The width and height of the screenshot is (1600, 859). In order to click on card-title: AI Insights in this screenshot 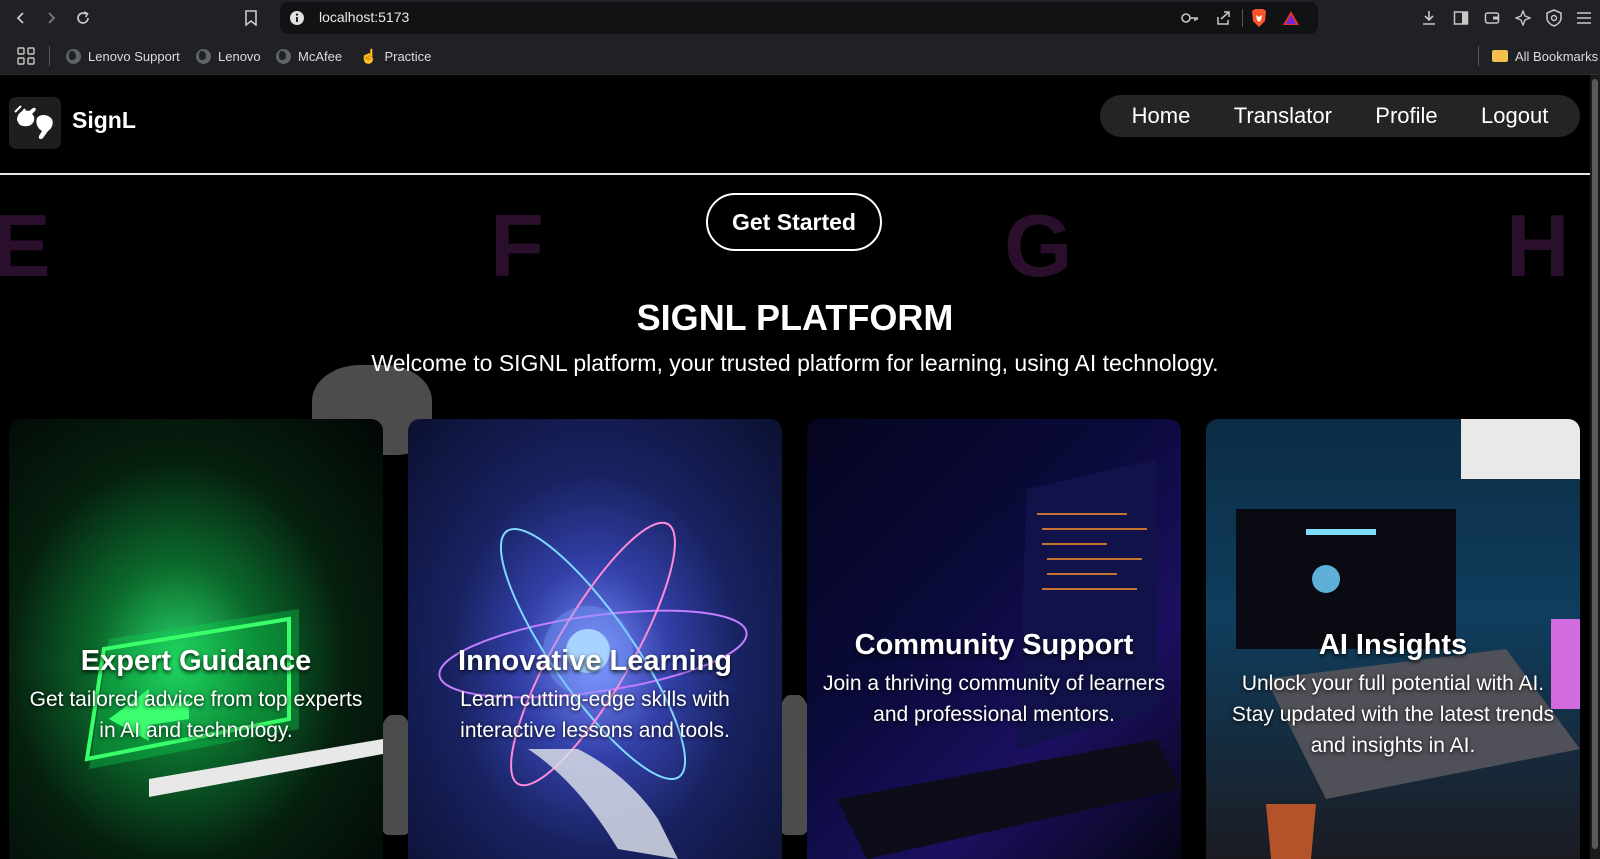, I will do `click(1393, 645)`.